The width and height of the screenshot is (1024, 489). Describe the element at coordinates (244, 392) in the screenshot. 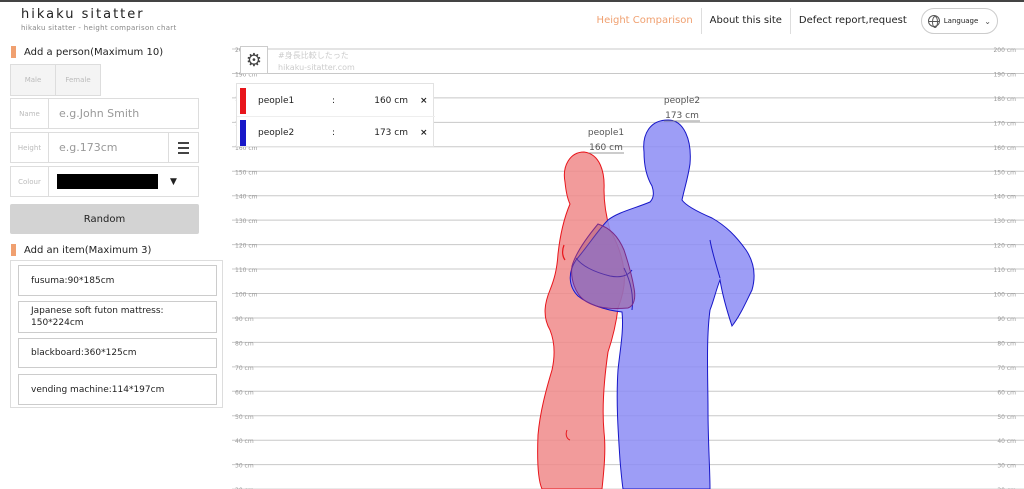

I see `tick-label-left: 60 cm` at that location.